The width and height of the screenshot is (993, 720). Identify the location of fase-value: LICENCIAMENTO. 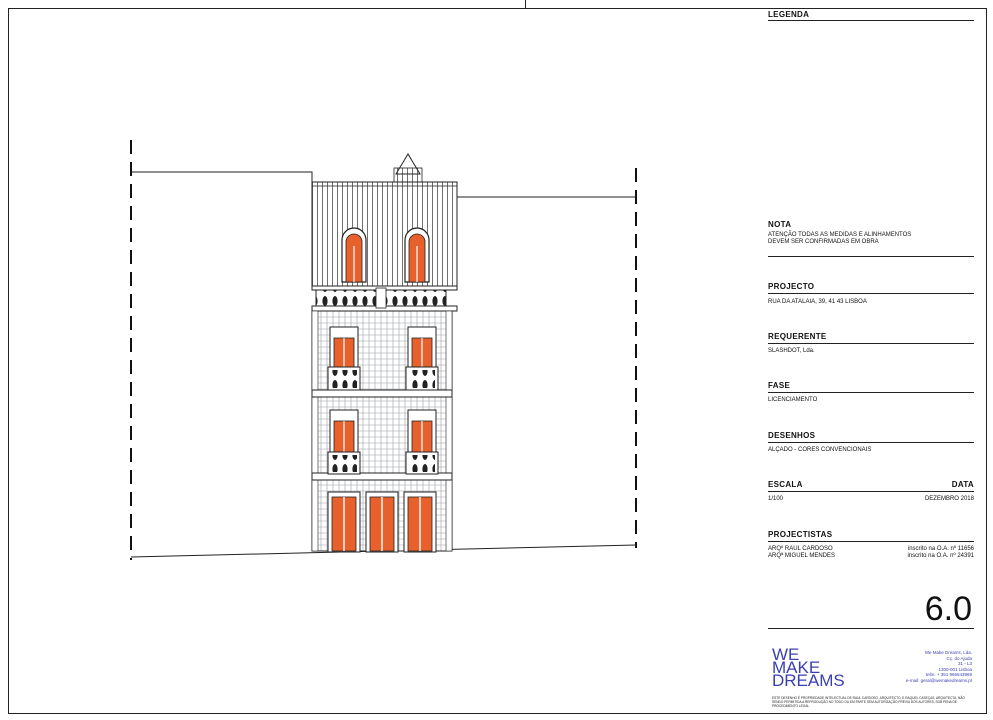
(793, 400).